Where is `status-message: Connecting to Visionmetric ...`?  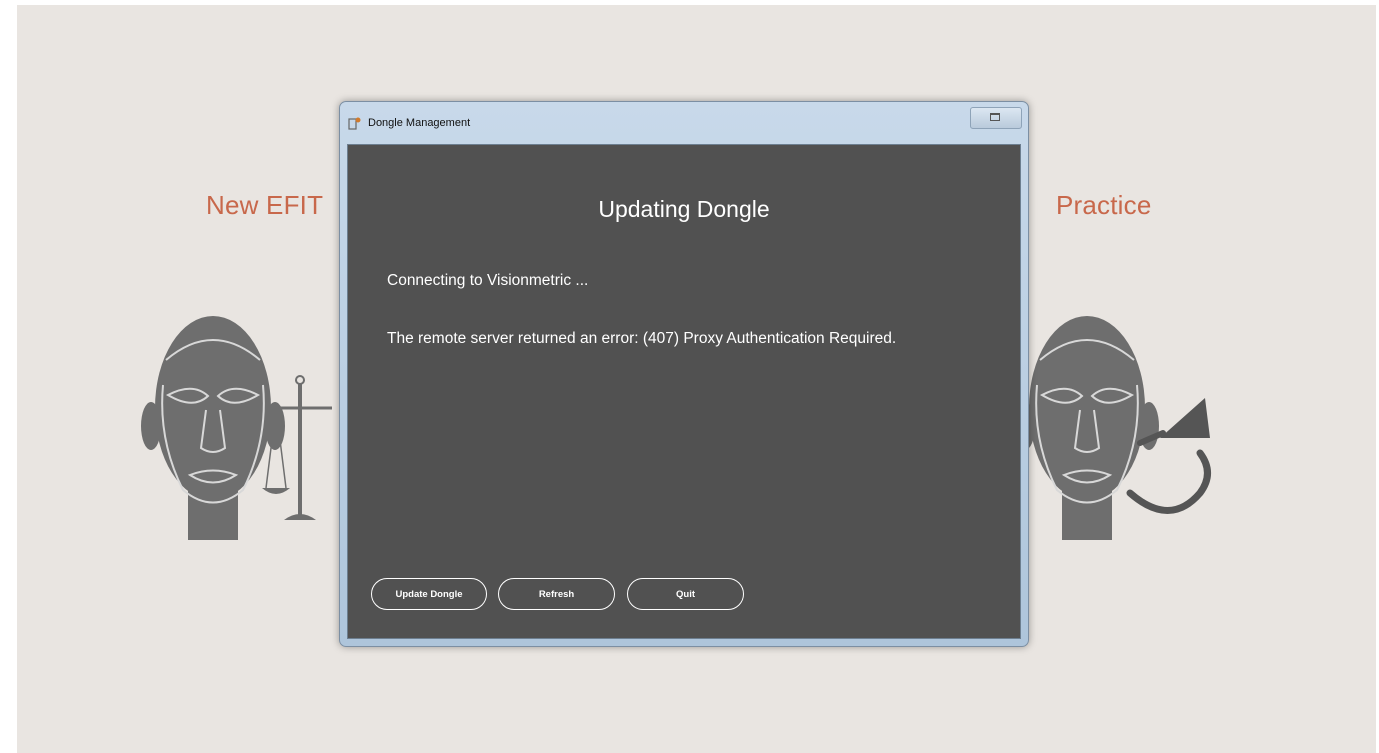
status-message: Connecting to Visionmetric ... is located at coordinates (488, 280).